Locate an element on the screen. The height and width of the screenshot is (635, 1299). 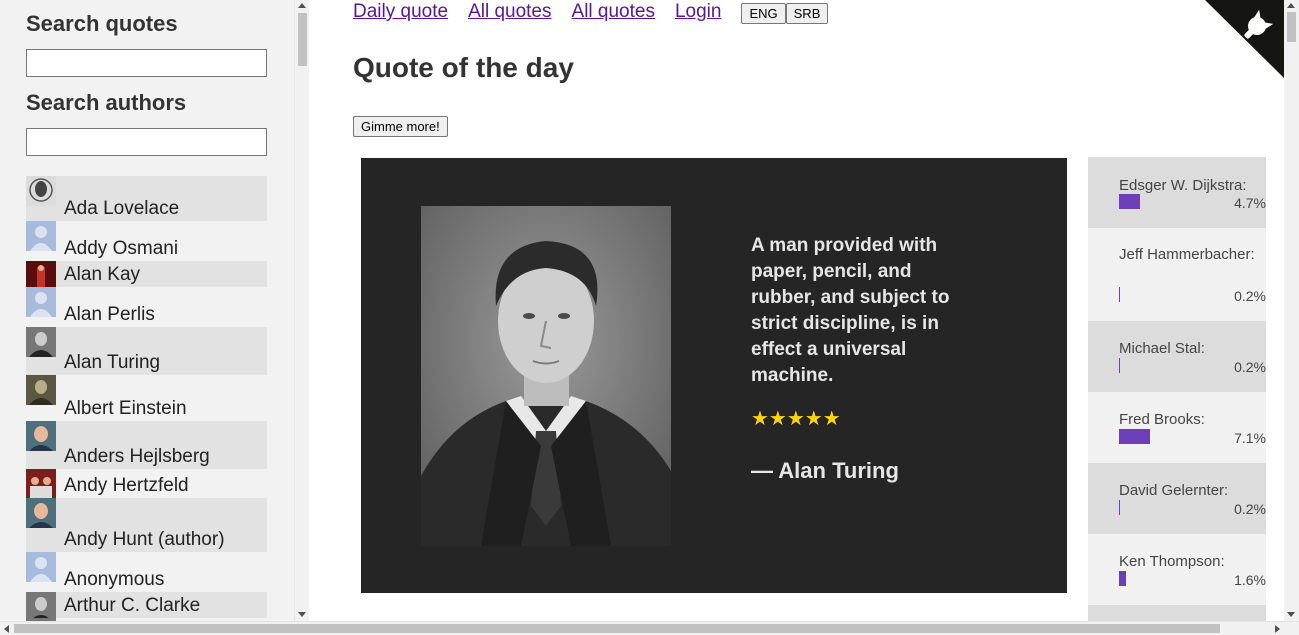
nav-daily-quote: Daily quote is located at coordinates (400, 12).